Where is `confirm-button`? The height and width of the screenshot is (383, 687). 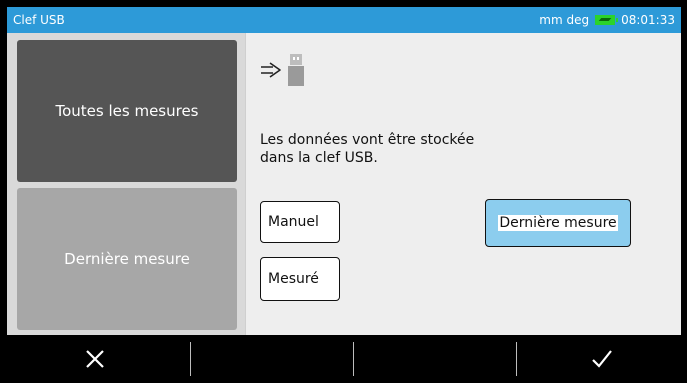
confirm-button is located at coordinates (602, 359).